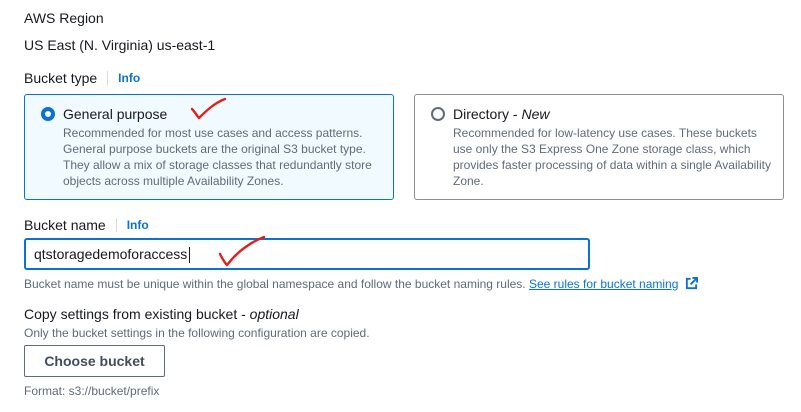 This screenshot has height=412, width=801. What do you see at coordinates (438, 114) in the screenshot?
I see `directory-radio` at bounding box center [438, 114].